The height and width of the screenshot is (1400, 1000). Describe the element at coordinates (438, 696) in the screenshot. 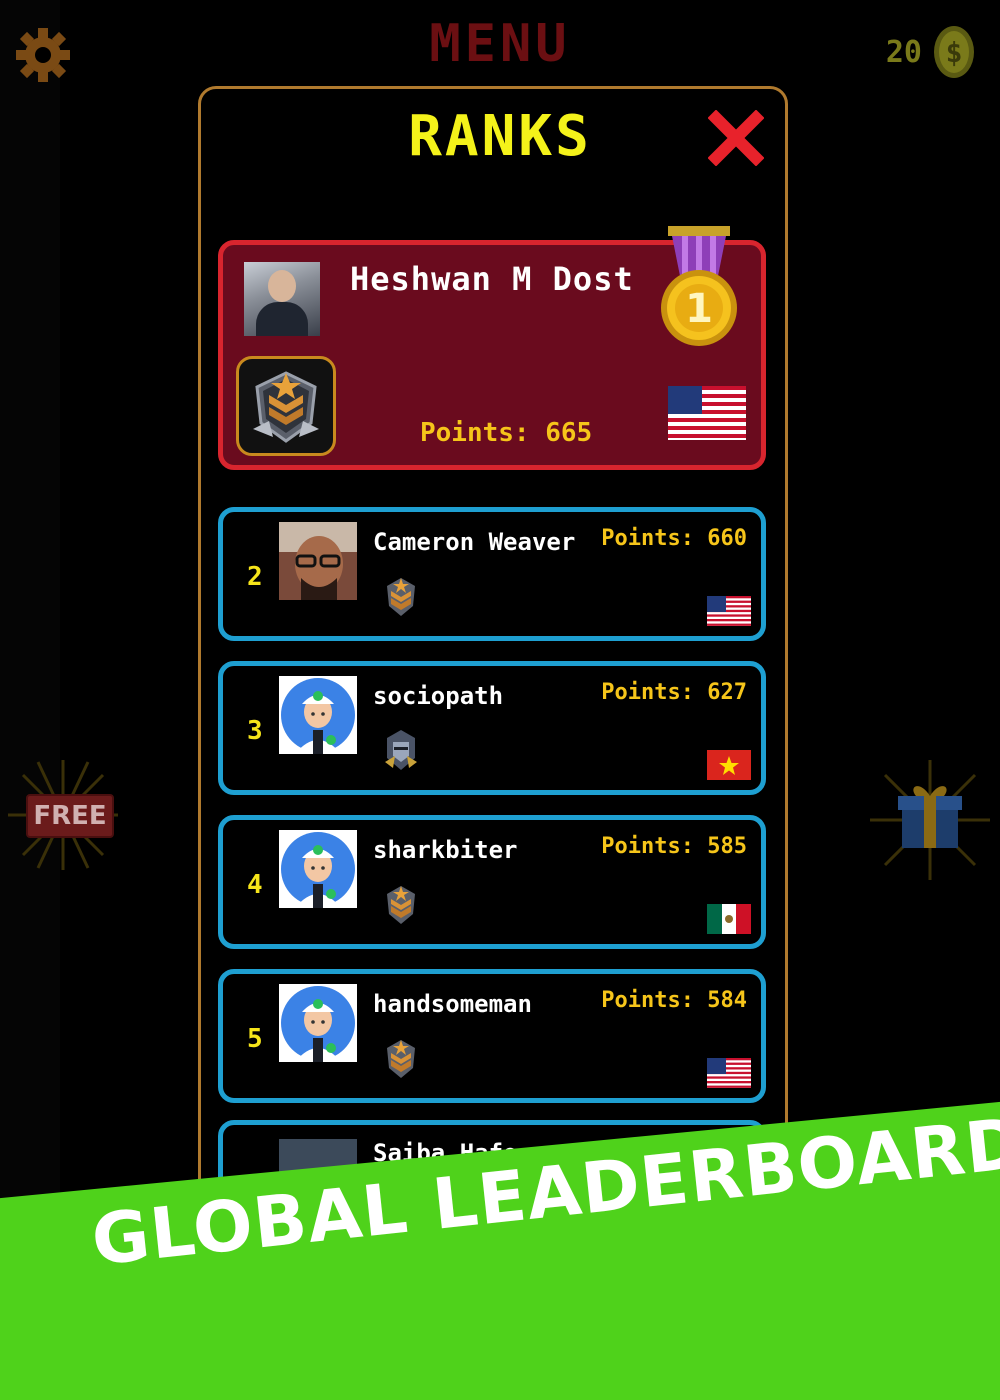

I see `player-name: sociopath` at that location.